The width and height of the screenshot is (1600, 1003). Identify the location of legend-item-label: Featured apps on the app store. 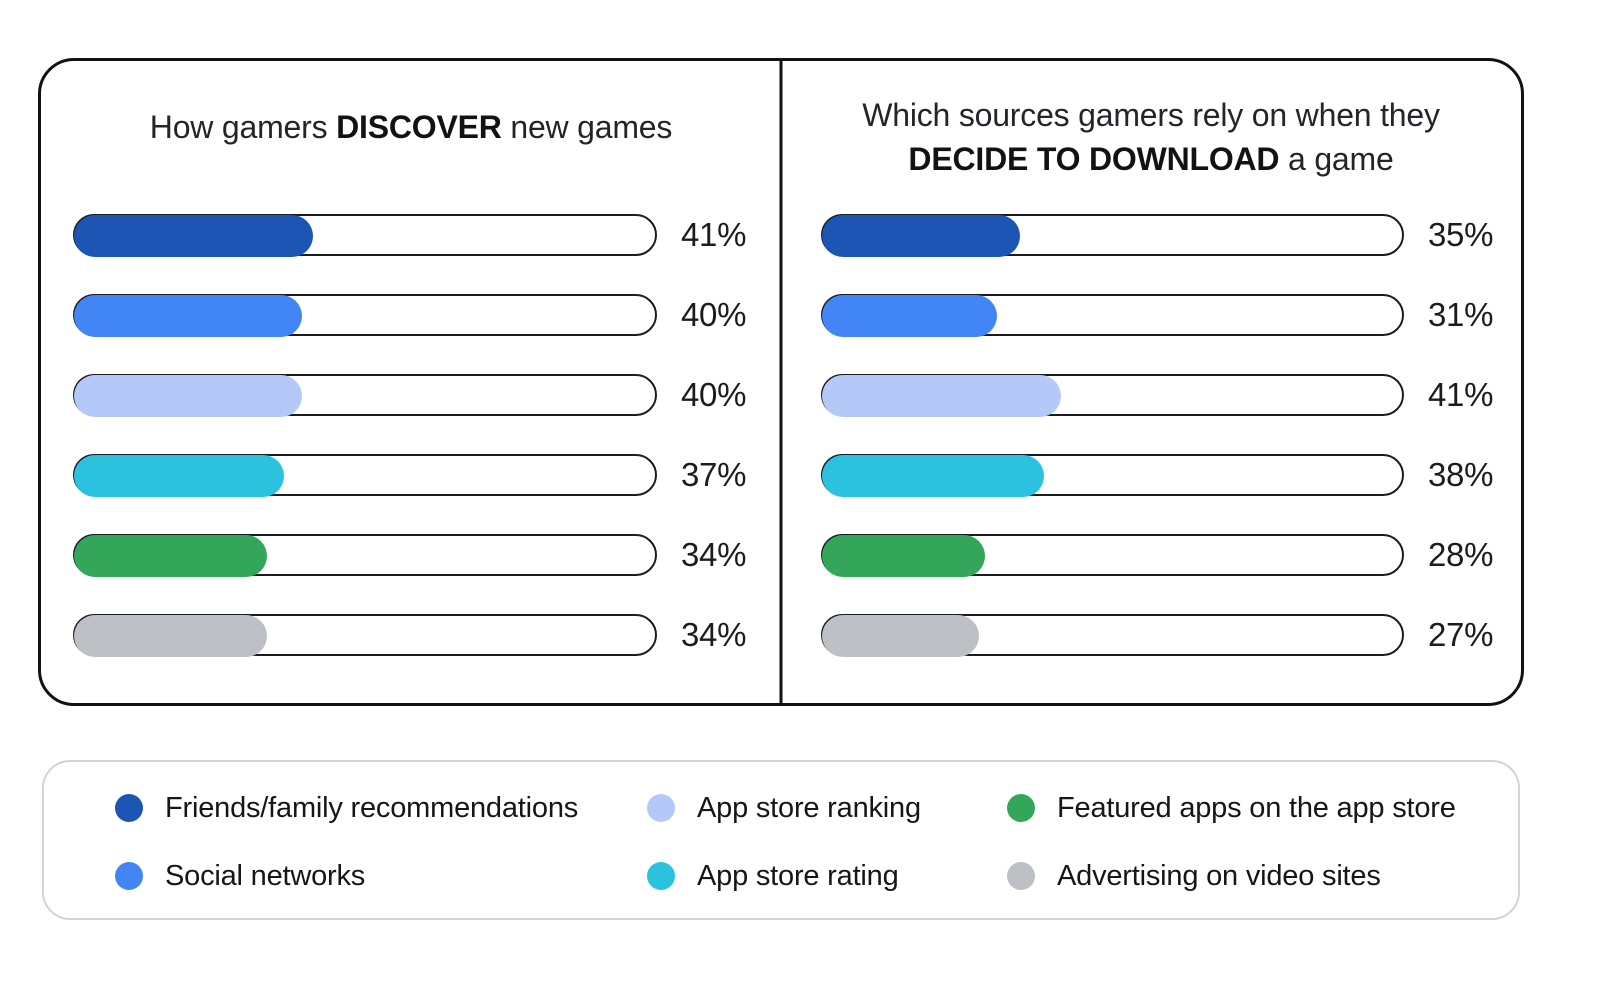
(1256, 808).